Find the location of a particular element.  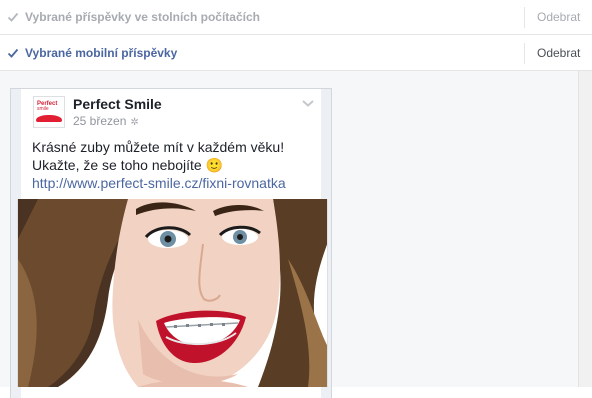

scrollbar is located at coordinates (585, 229).